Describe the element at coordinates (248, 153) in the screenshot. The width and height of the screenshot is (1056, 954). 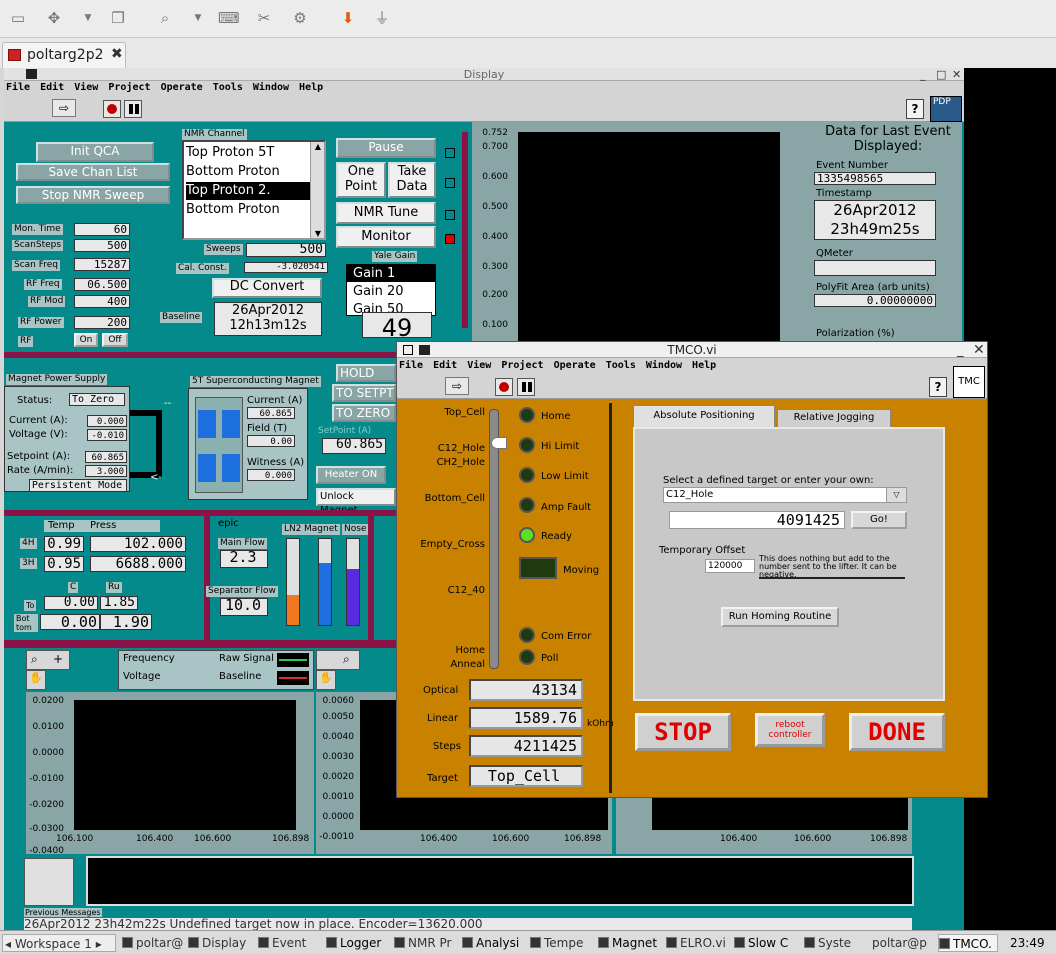
I see `list-item: Top Proton 5T` at that location.